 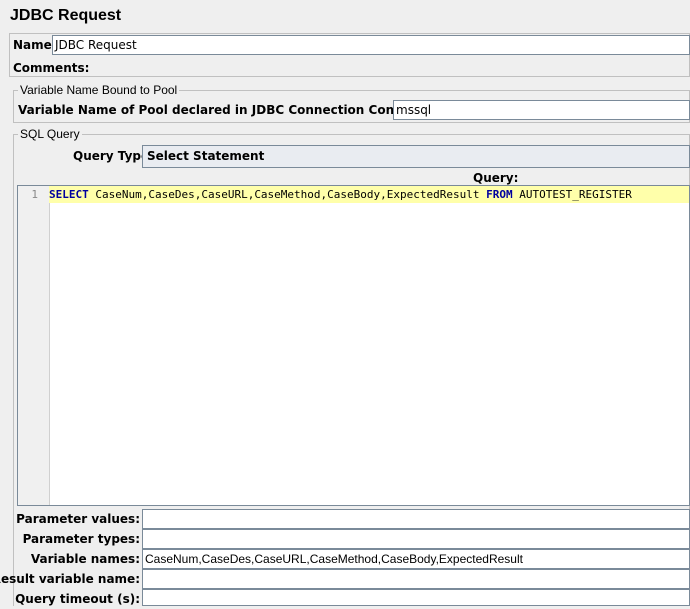 What do you see at coordinates (50, 134) in the screenshot?
I see `sql-group-title: SQL Query` at bounding box center [50, 134].